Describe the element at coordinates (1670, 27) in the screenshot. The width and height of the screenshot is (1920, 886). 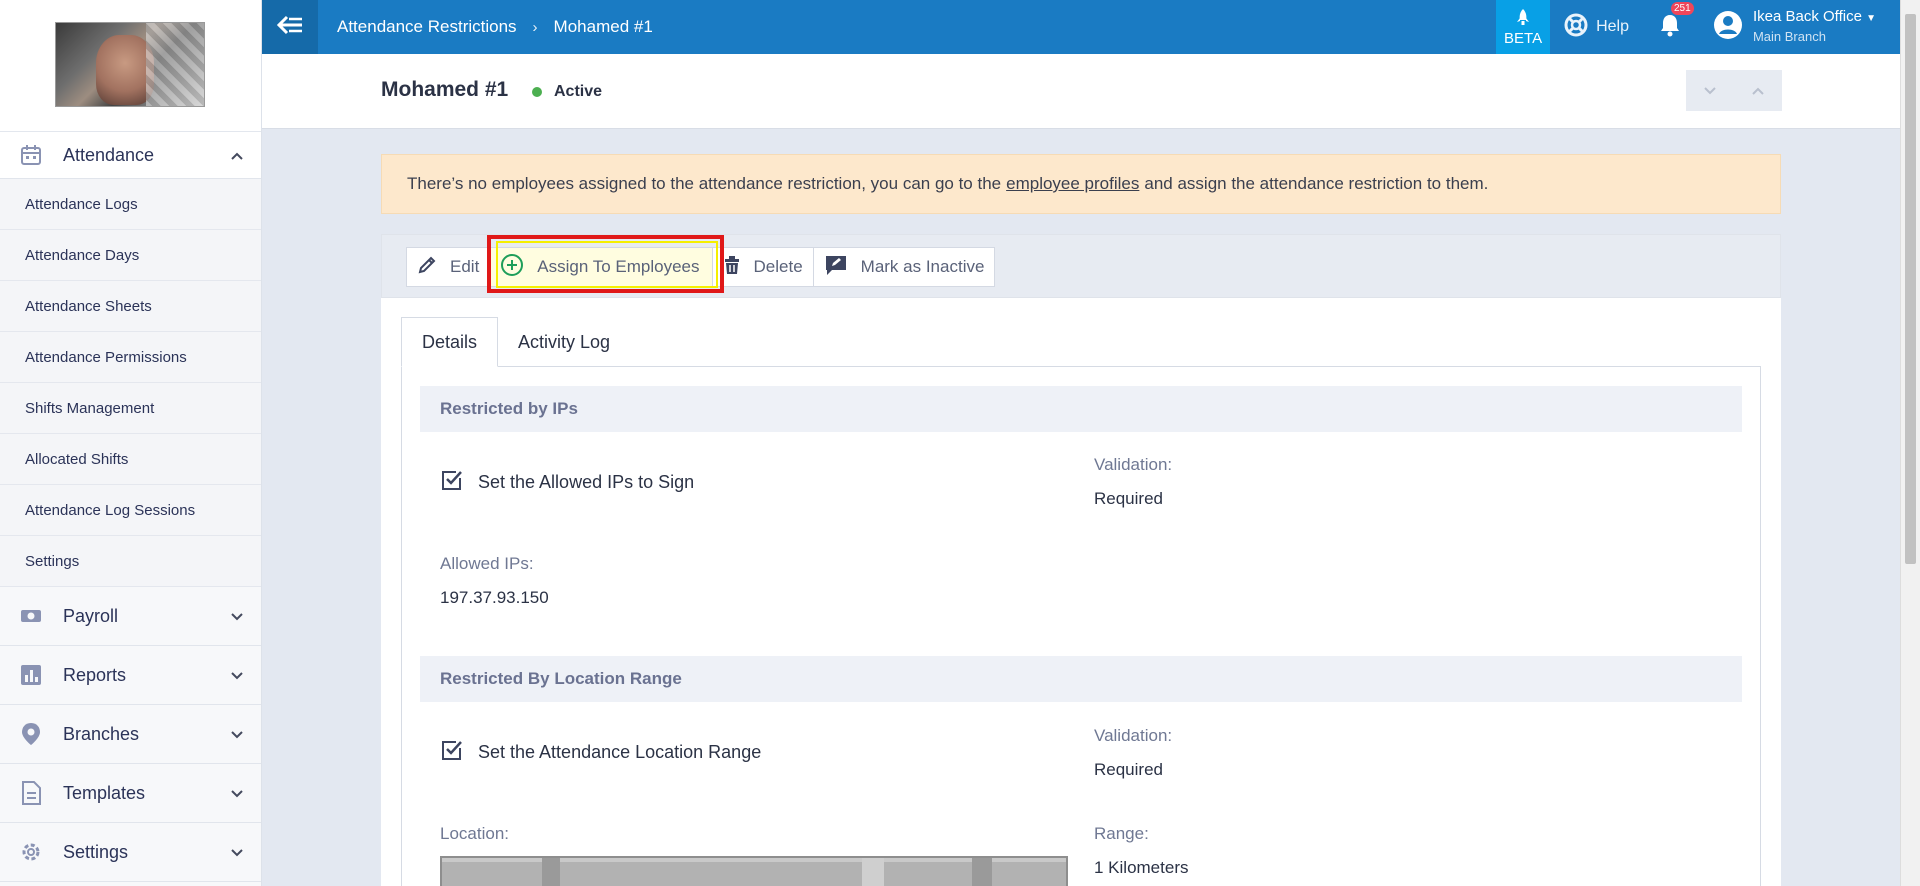
I see `bell-icon` at that location.